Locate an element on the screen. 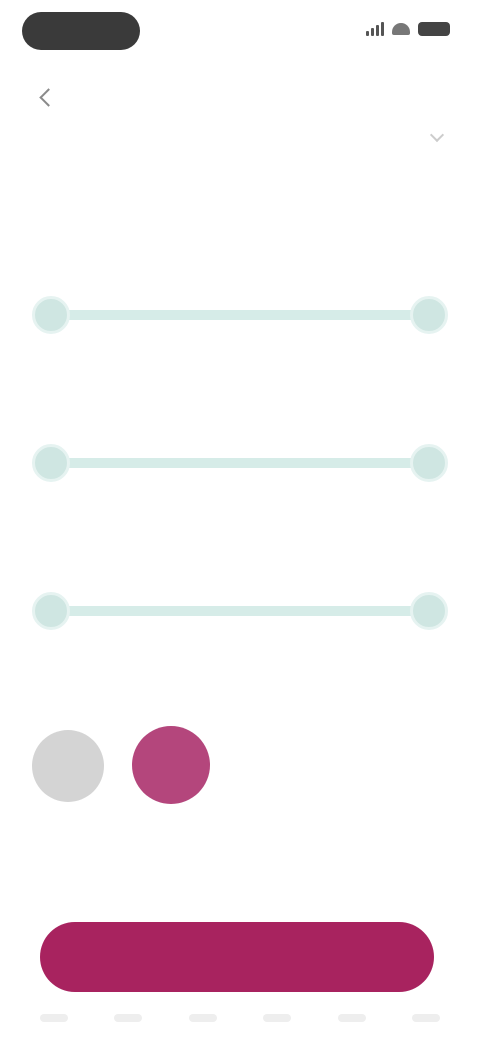  header is located at coordinates (240, 98).